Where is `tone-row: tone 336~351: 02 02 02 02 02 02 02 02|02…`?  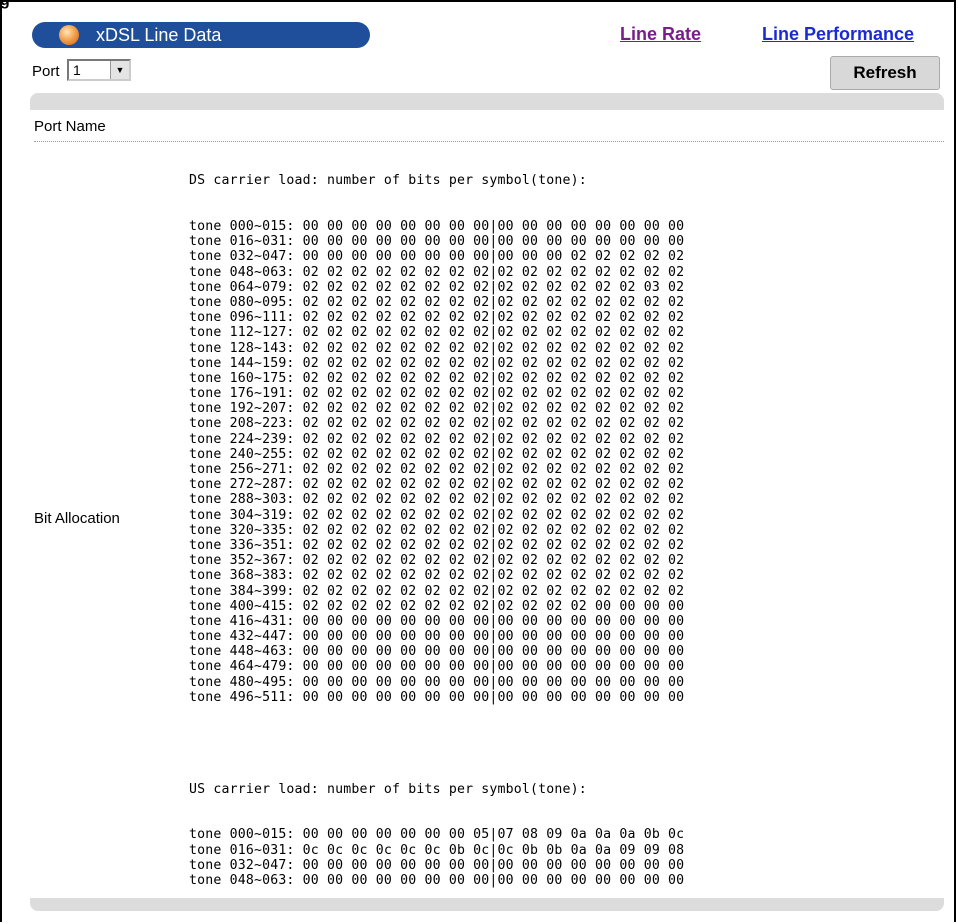
tone-row: tone 336~351: 02 02 02 02 02 02 02 02|02… is located at coordinates (437, 545).